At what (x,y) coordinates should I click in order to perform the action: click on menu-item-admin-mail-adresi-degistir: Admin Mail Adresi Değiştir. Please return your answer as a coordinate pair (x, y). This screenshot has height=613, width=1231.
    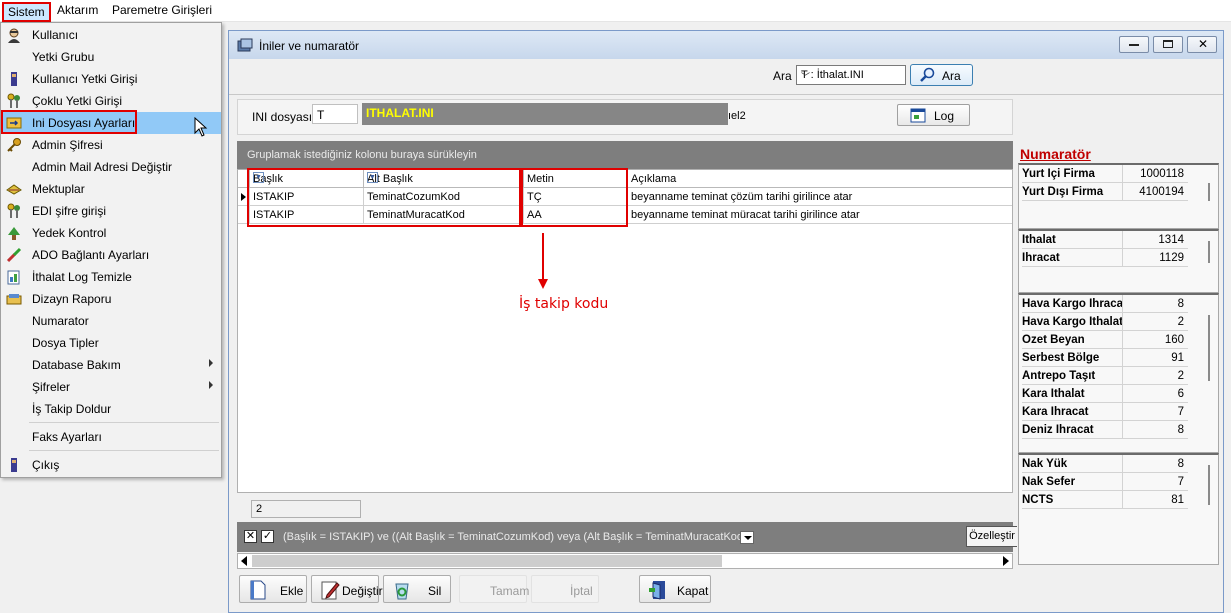
    Looking at the image, I should click on (111, 167).